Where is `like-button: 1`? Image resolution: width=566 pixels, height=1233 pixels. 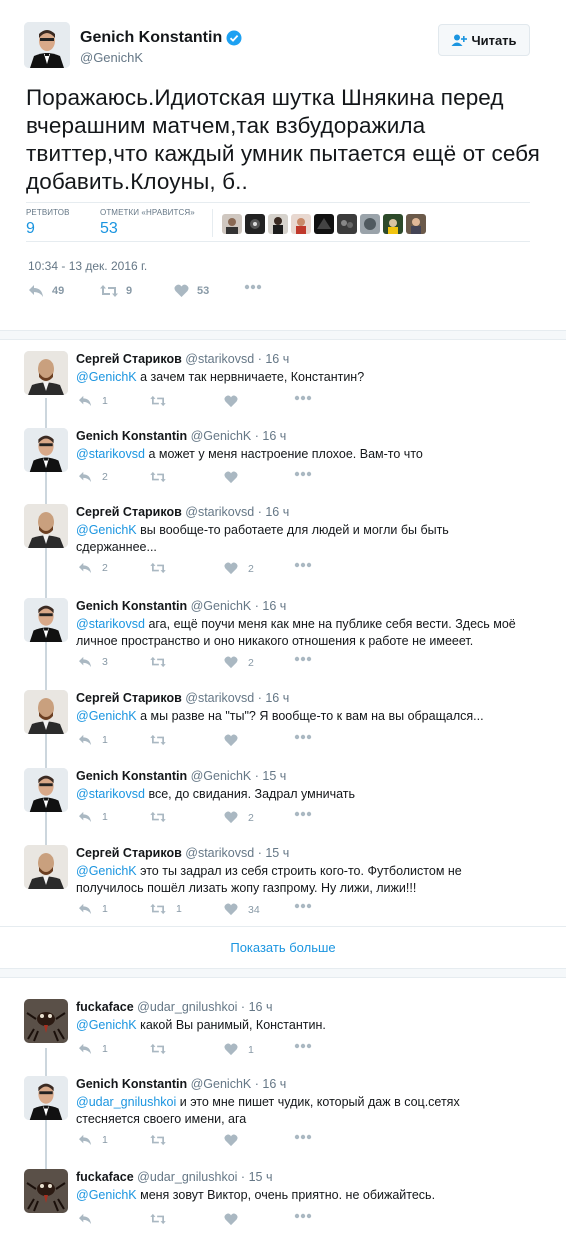
like-button: 1 is located at coordinates (239, 1049).